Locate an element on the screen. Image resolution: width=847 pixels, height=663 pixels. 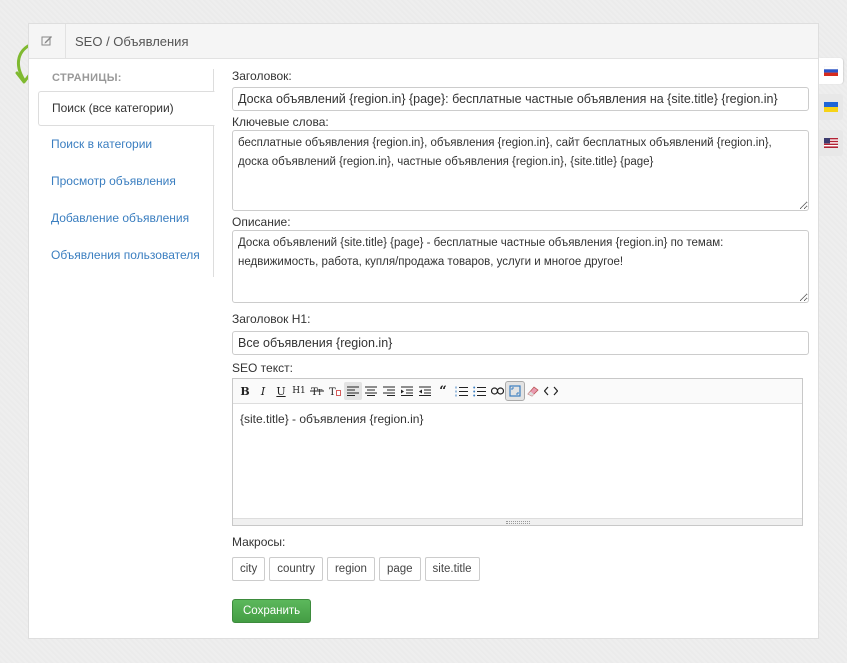
strikethrough-button: TT is located at coordinates (317, 391).